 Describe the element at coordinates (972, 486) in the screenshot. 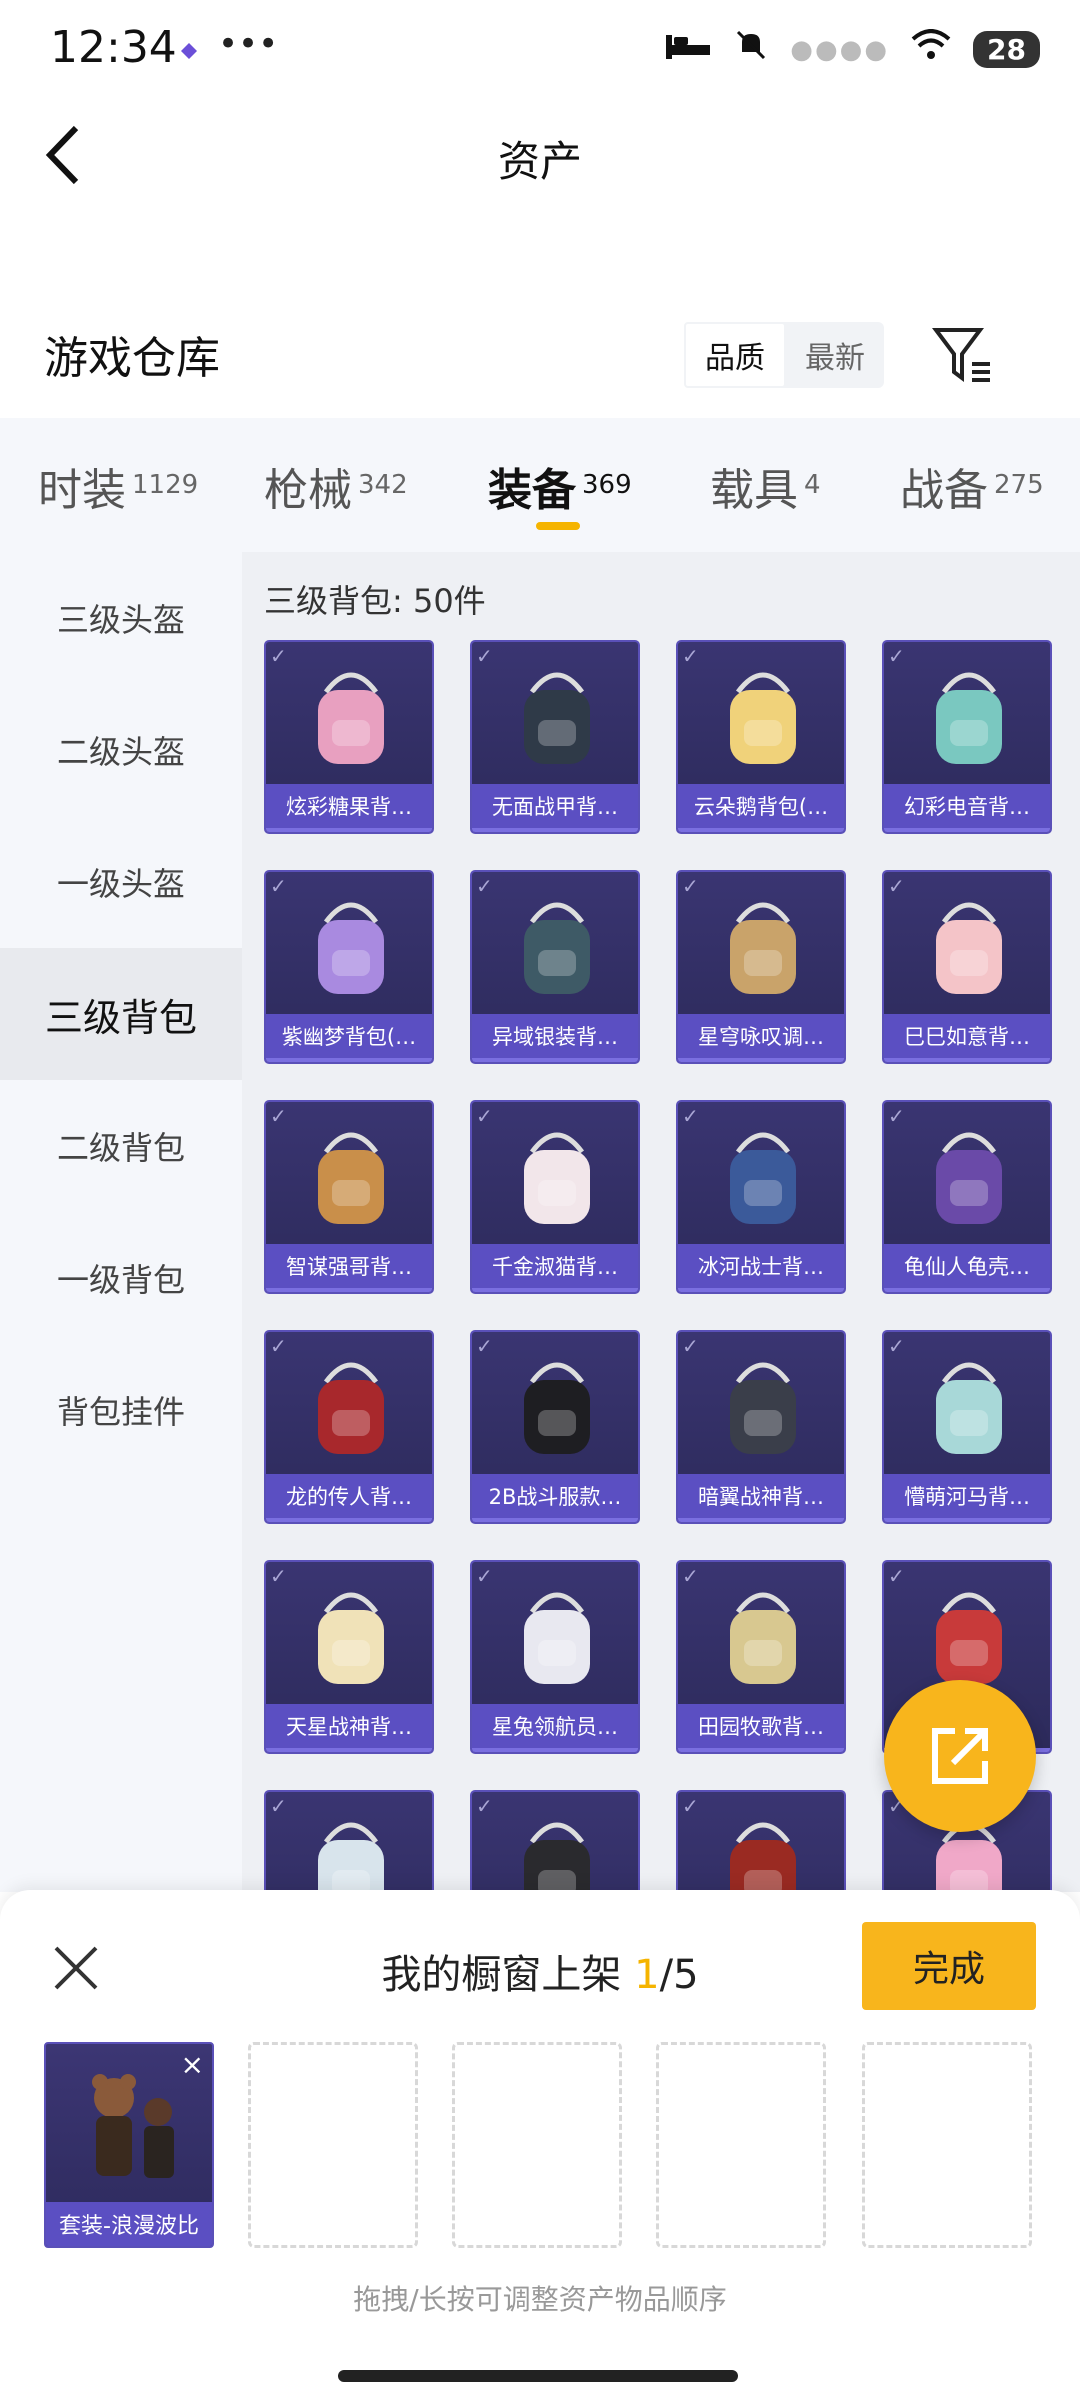

I see `tab-supplies: 战备 275` at that location.